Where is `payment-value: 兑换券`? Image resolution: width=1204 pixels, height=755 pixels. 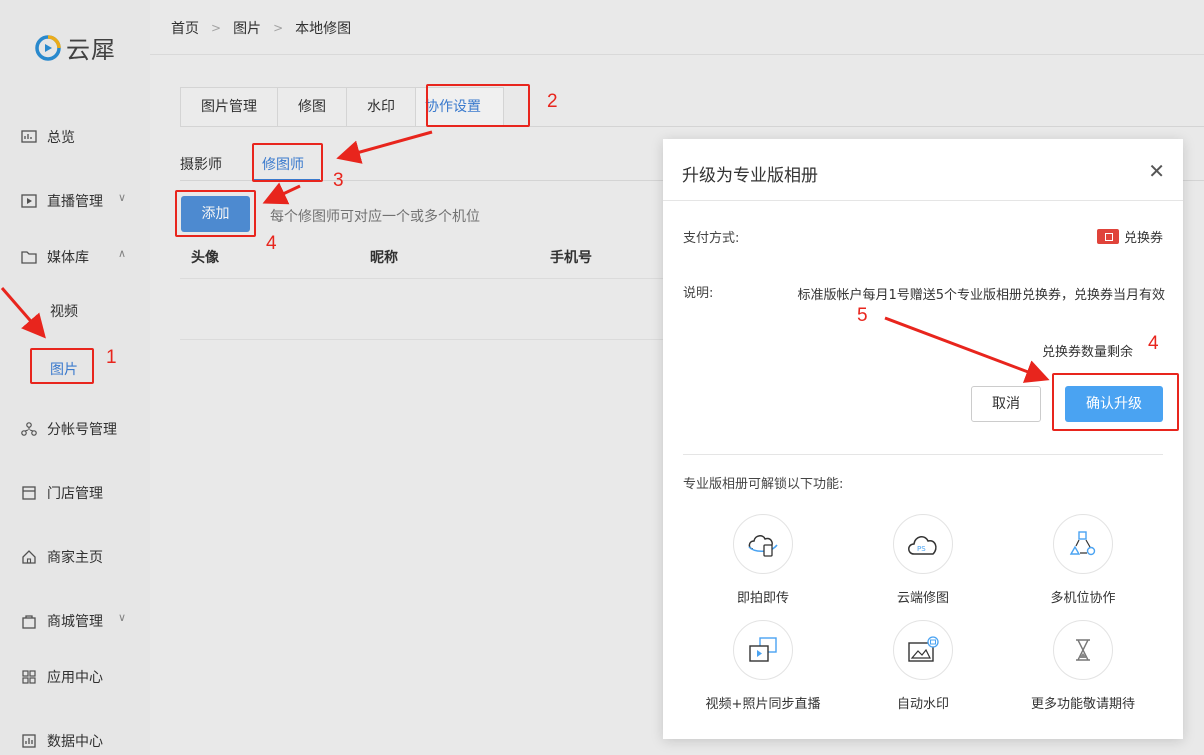
payment-value: 兑换券 is located at coordinates (1143, 238).